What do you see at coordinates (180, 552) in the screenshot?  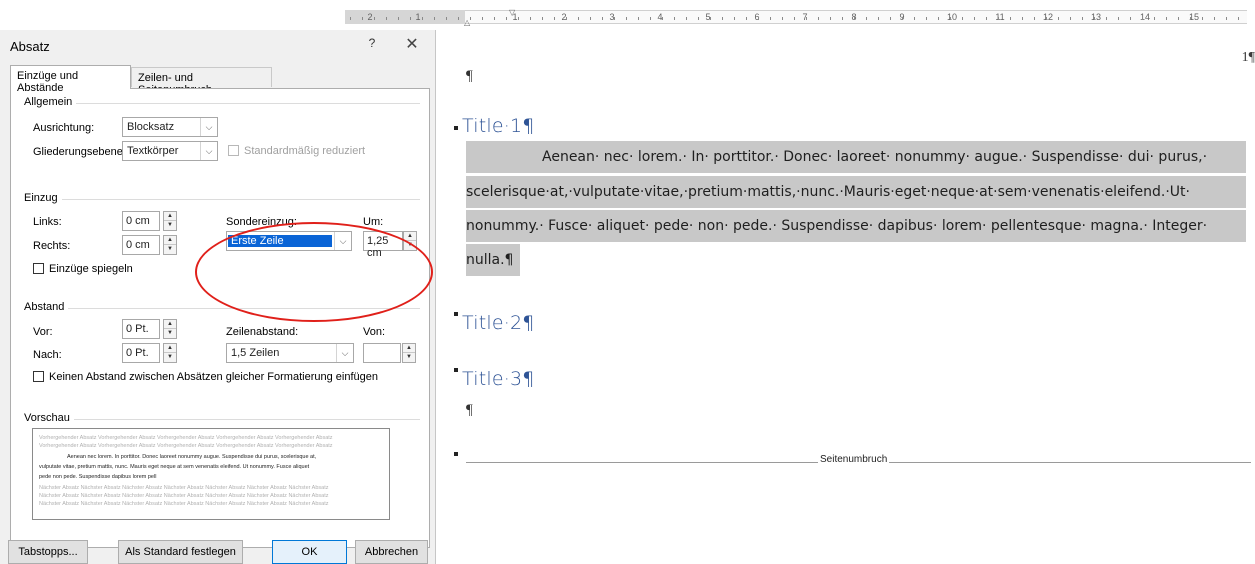 I see `set-as-default-button: Als Standard festlegen` at bounding box center [180, 552].